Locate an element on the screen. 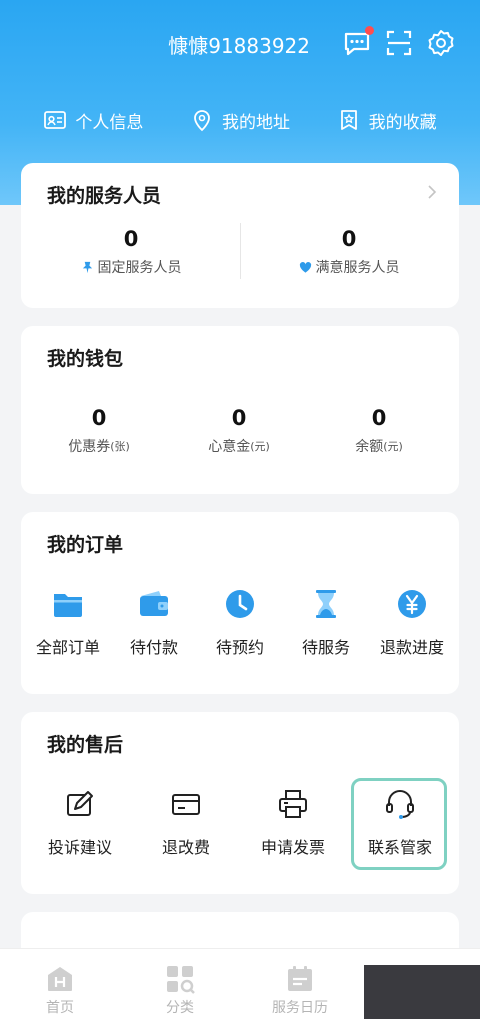 This screenshot has height=1019, width=480. order-pending-service: 待服务 is located at coordinates (326, 622).